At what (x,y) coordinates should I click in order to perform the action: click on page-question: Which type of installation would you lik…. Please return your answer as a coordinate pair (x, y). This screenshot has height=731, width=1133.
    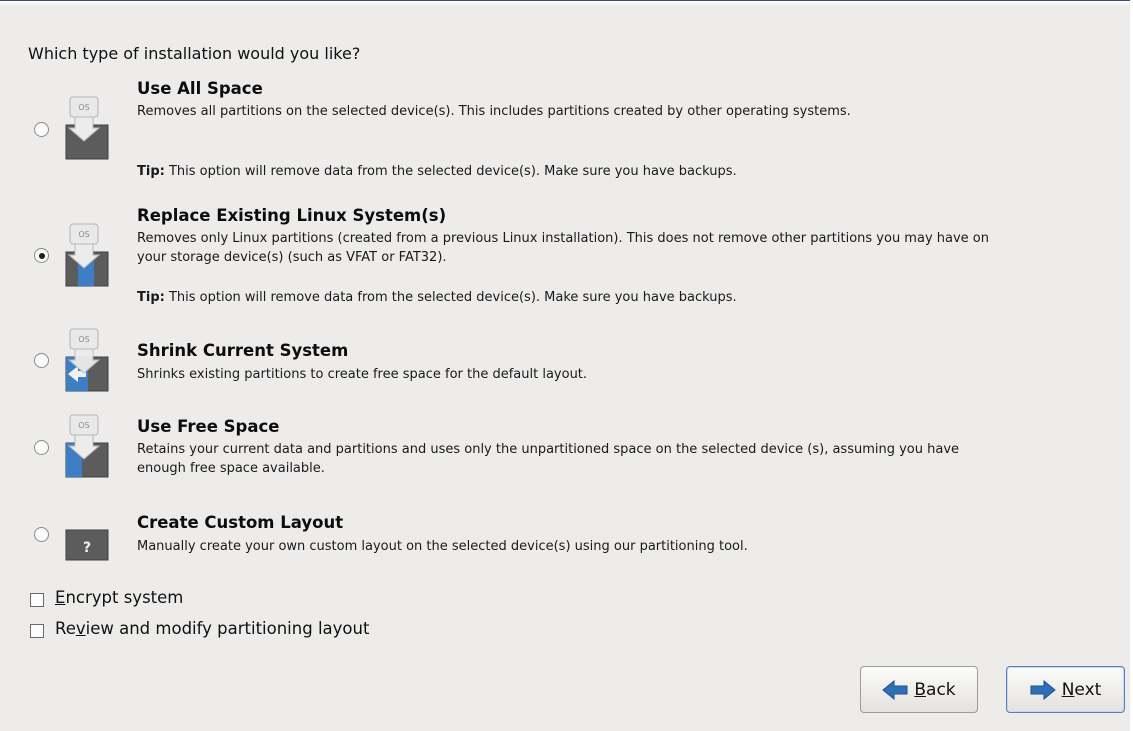
    Looking at the image, I should click on (194, 53).